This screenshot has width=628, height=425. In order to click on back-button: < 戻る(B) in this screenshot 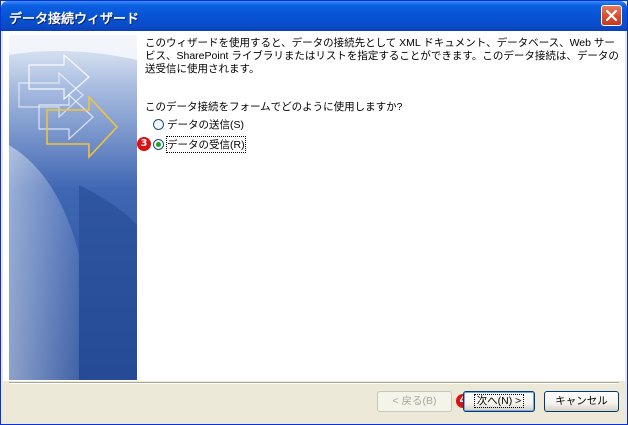, I will do `click(414, 401)`.